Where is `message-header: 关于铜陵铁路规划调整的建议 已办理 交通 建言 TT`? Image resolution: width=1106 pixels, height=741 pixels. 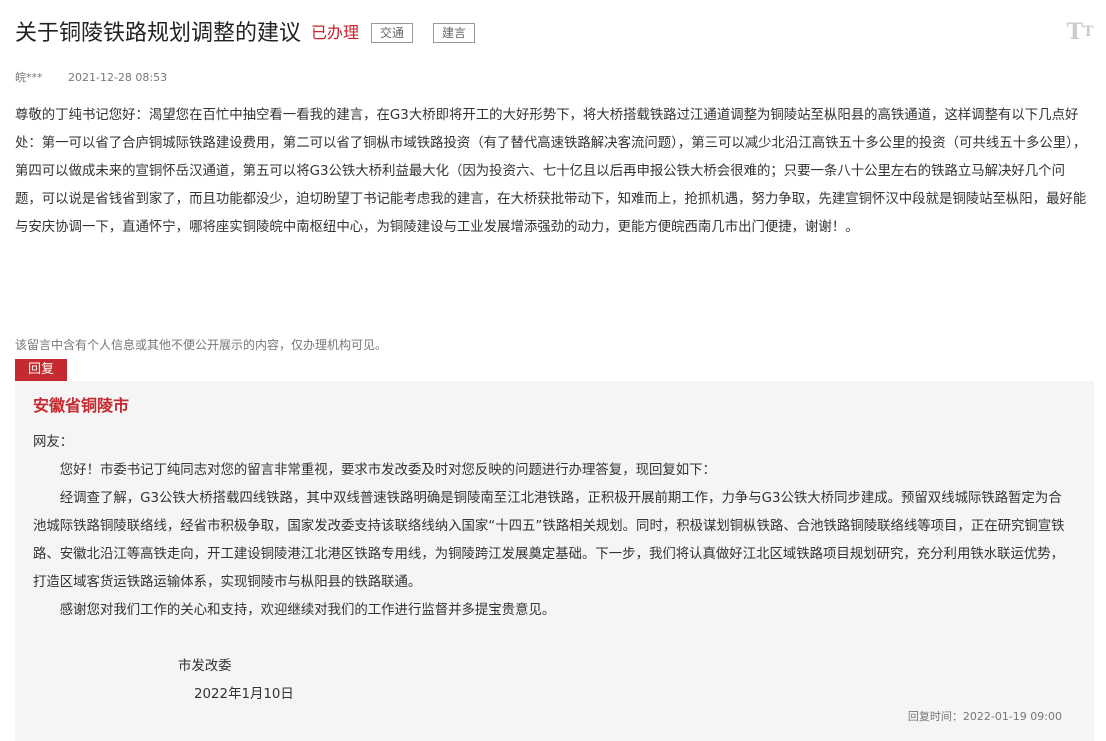 message-header: 关于铜陵铁路规划调整的建议 已办理 交通 建言 TT is located at coordinates (555, 36).